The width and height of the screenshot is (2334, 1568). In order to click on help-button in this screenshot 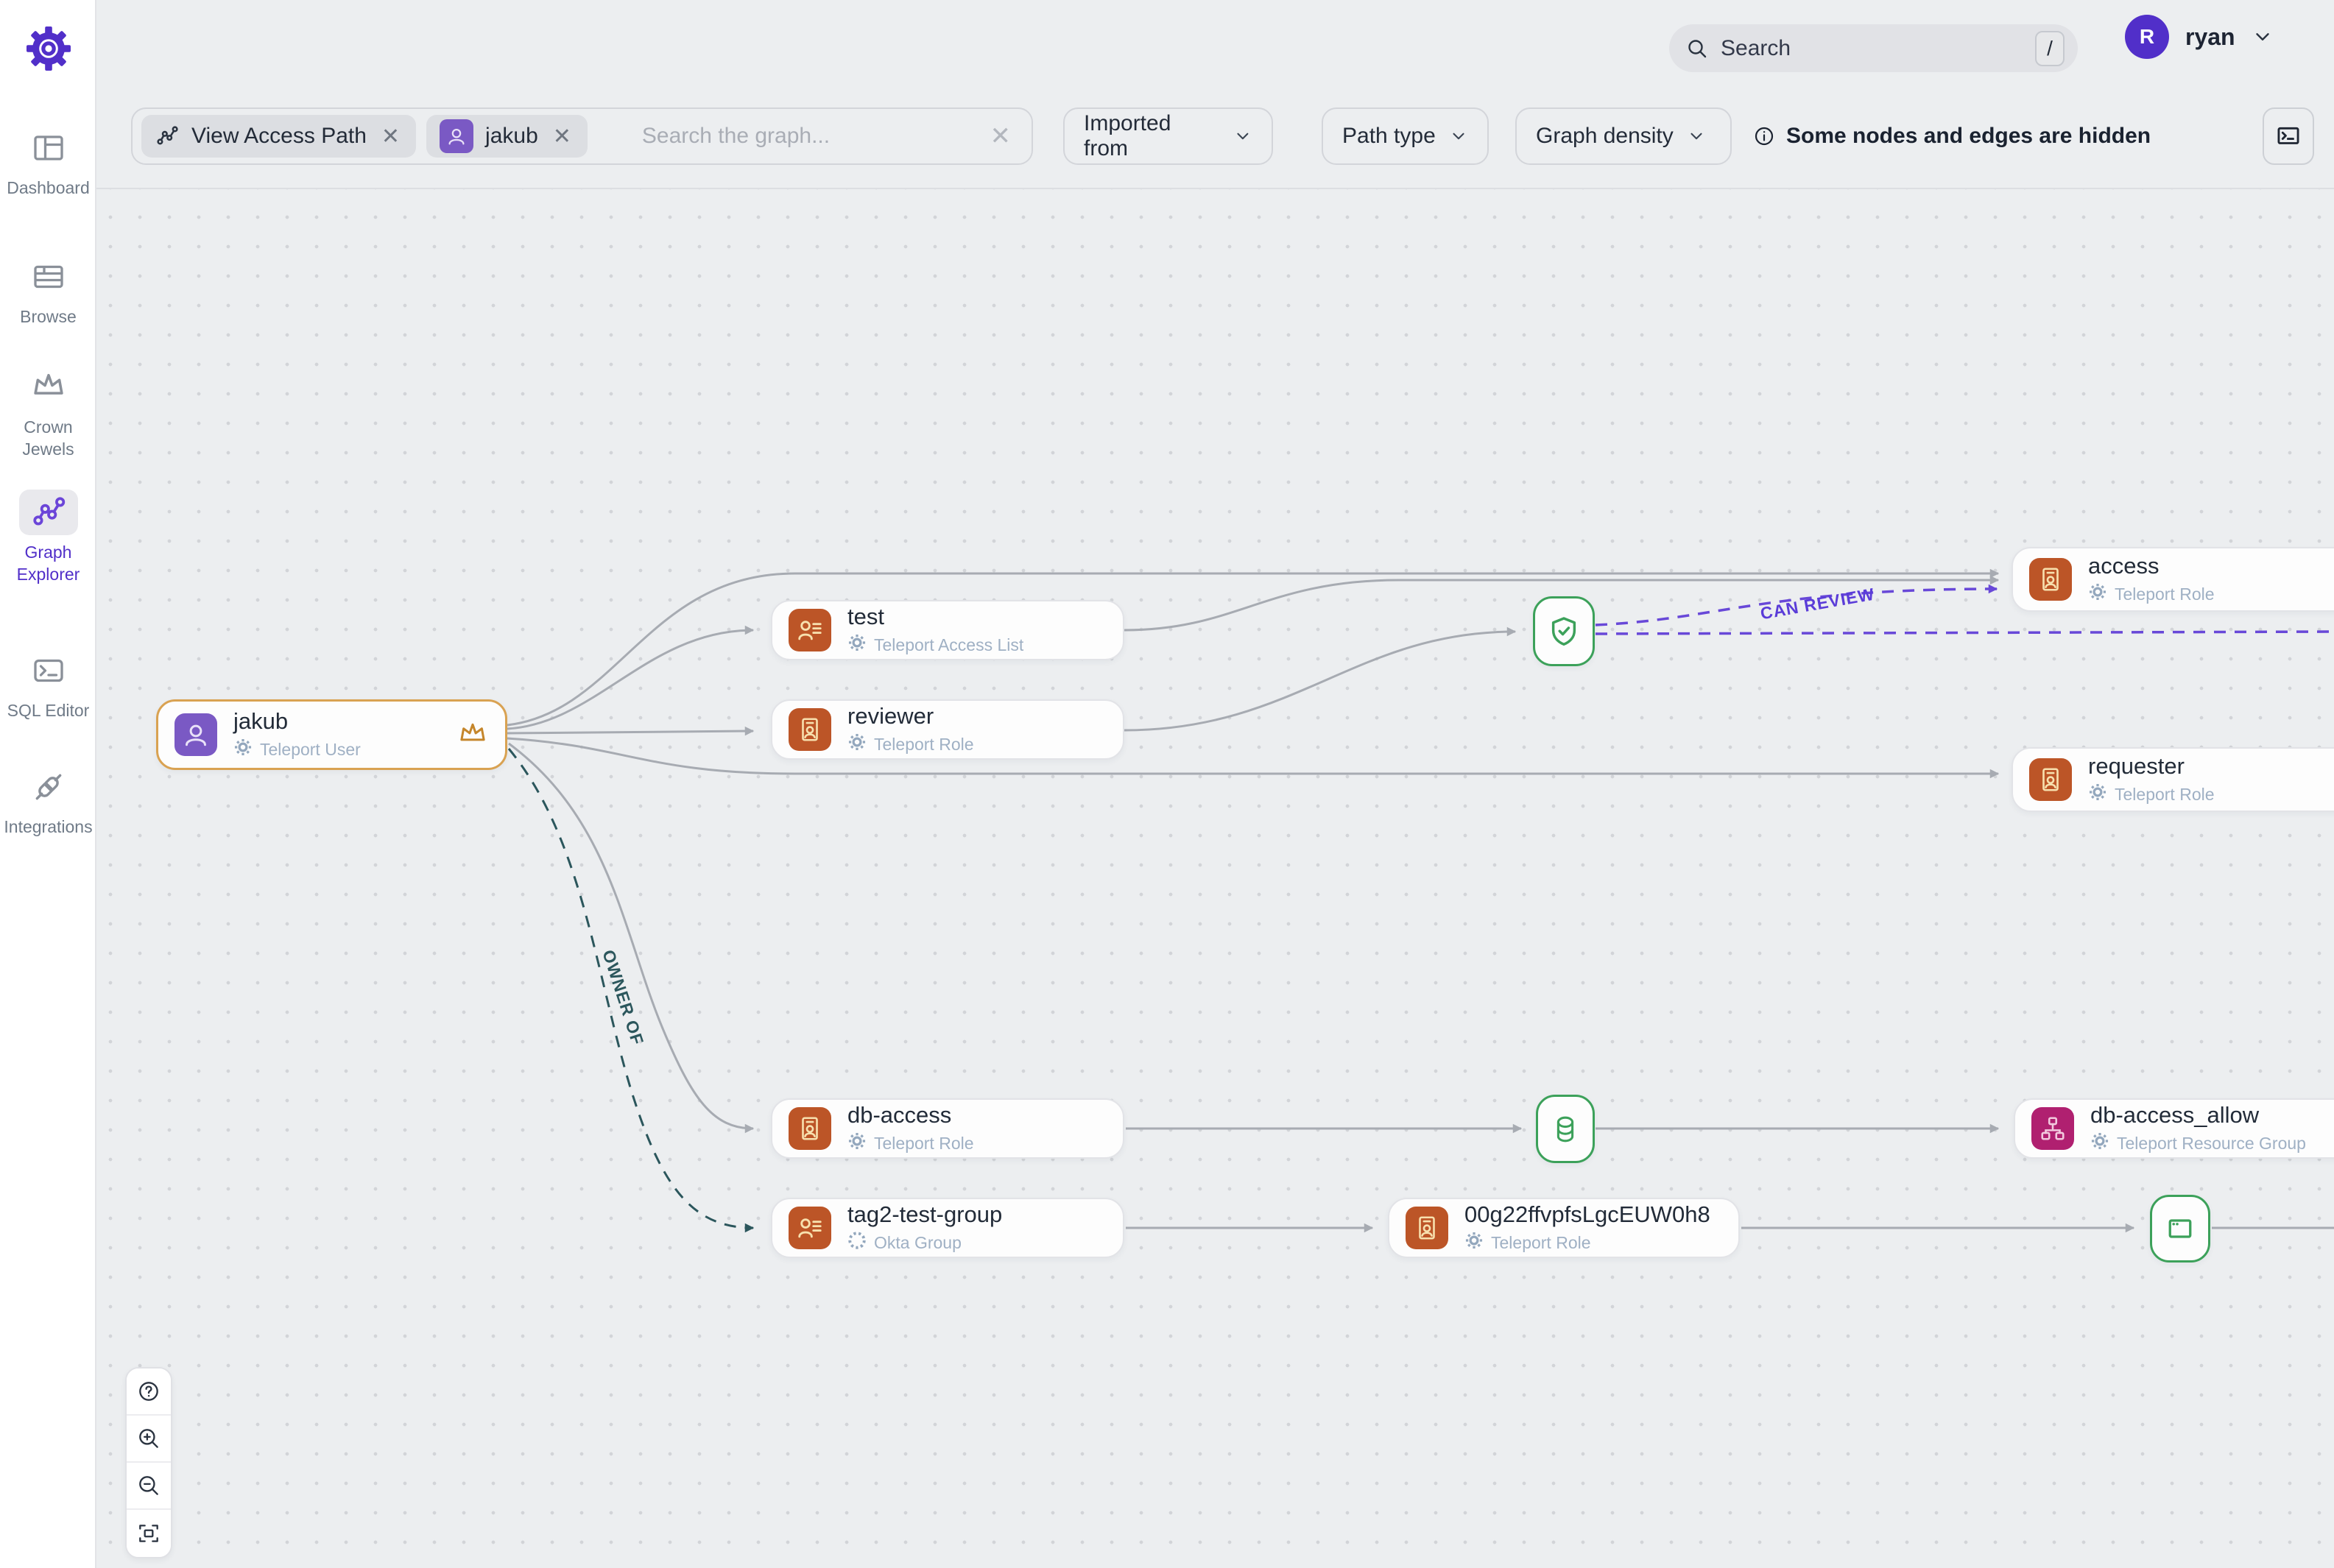, I will do `click(149, 1393)`.